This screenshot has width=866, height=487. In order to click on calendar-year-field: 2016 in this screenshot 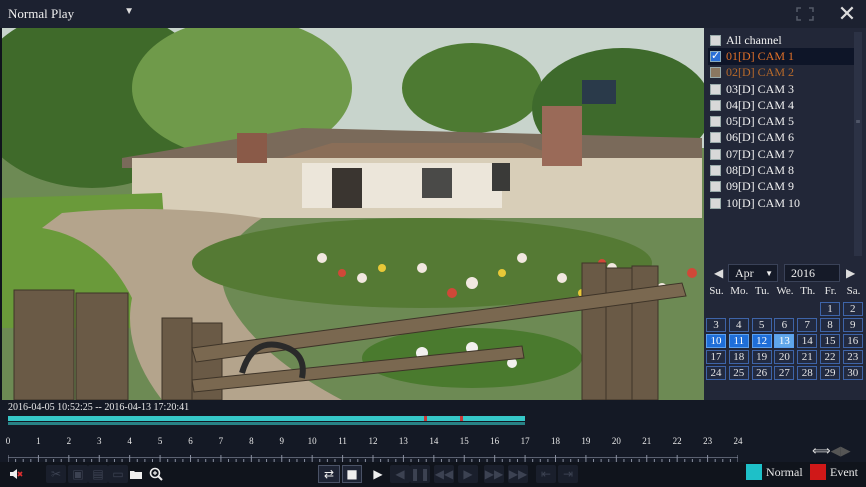, I will do `click(812, 273)`.